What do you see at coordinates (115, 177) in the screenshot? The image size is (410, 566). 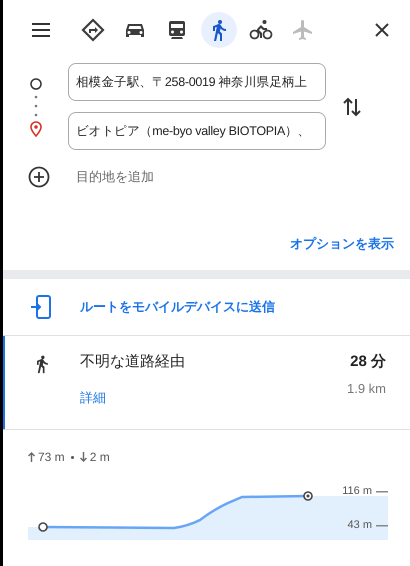 I see `add-destination-link: 目的地を追加` at bounding box center [115, 177].